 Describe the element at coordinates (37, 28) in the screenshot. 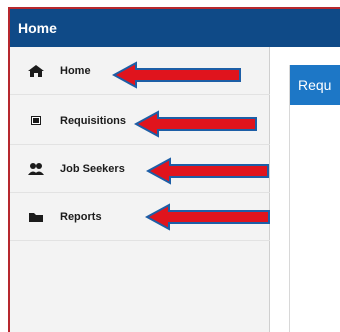

I see `page-title: Home` at that location.